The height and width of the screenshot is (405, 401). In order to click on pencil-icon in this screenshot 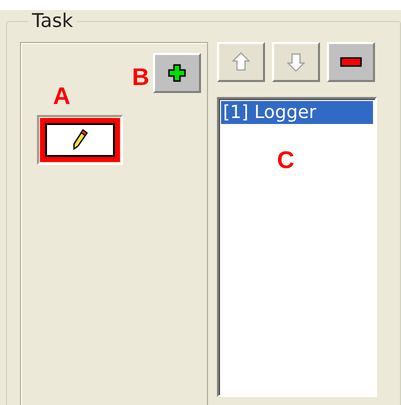, I will do `click(80, 140)`.